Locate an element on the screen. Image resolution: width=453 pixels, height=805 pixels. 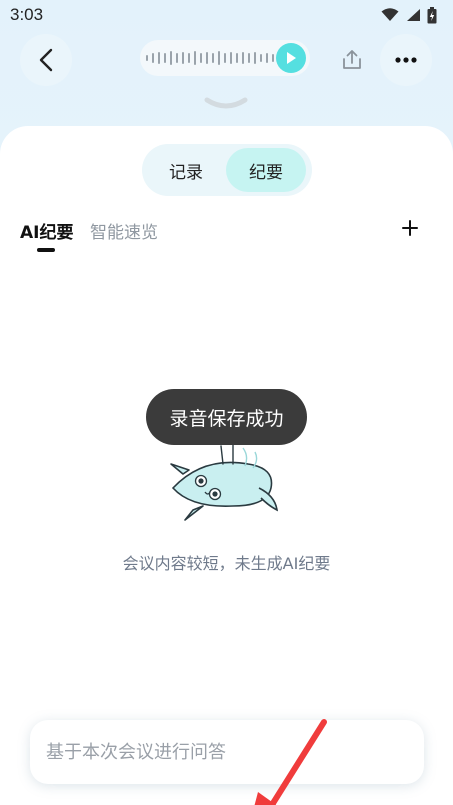
subtab-smart-overview: 智能速览 is located at coordinates (124, 230).